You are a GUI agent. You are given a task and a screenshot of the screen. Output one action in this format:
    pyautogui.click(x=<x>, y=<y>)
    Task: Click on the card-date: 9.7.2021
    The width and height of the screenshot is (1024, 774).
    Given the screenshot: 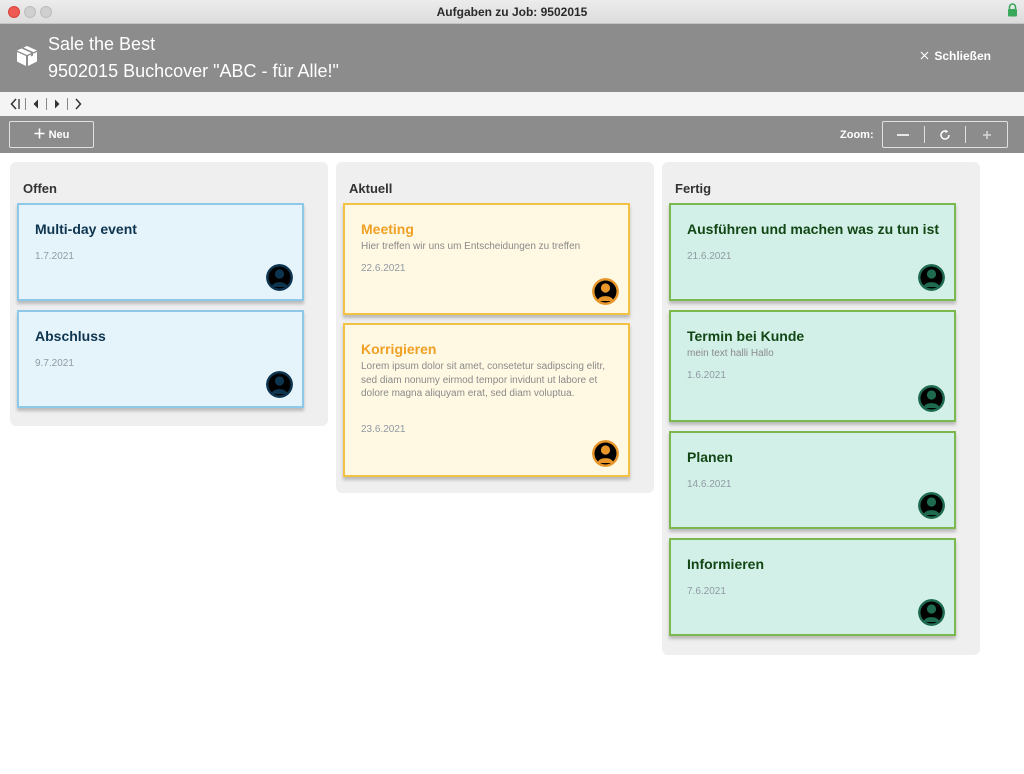 What is the action you would take?
    pyautogui.click(x=54, y=363)
    